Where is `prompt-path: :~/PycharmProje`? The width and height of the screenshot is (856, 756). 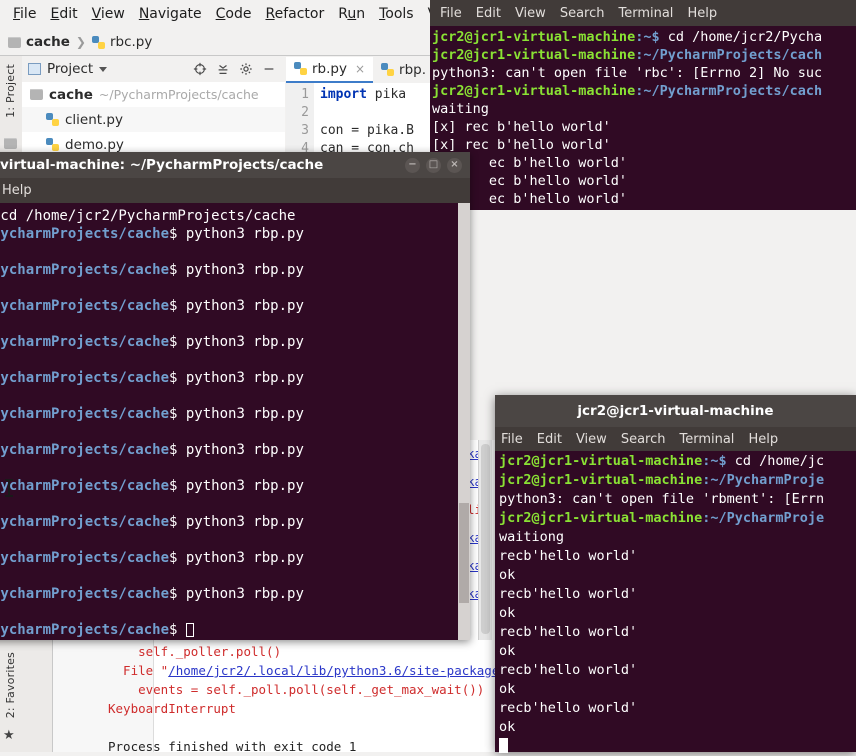 prompt-path: :~/PycharmProje is located at coordinates (763, 518).